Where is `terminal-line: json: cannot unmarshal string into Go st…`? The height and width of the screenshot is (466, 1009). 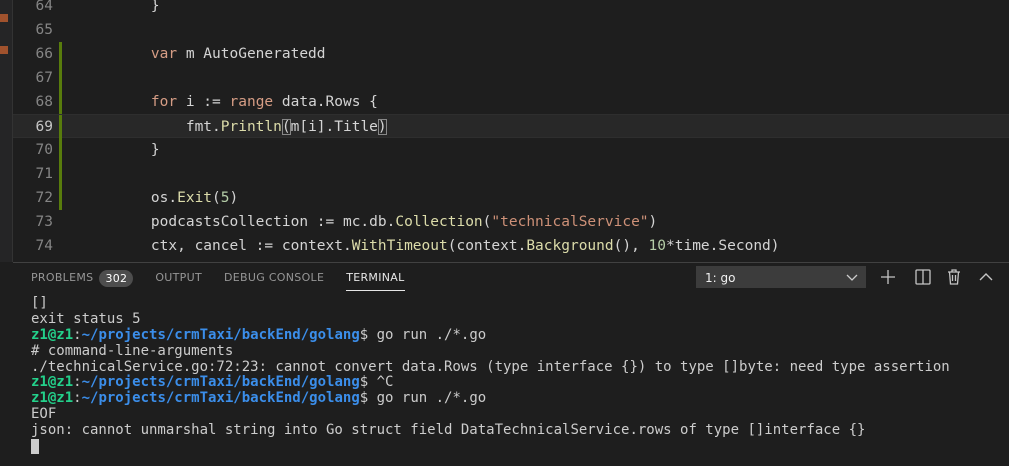
terminal-line: json: cannot unmarshal string into Go st… is located at coordinates (516, 430).